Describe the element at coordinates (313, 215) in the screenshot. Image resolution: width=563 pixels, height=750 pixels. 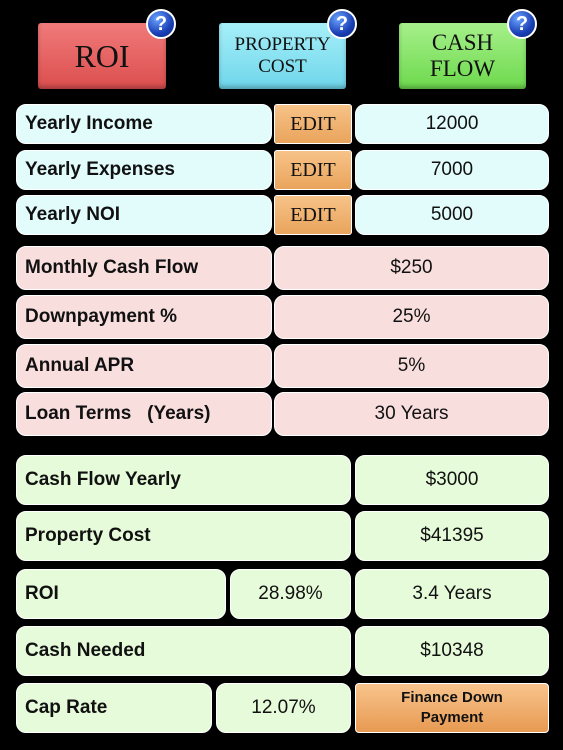
I see `yearly-noi-edit-button: EDIT` at that location.